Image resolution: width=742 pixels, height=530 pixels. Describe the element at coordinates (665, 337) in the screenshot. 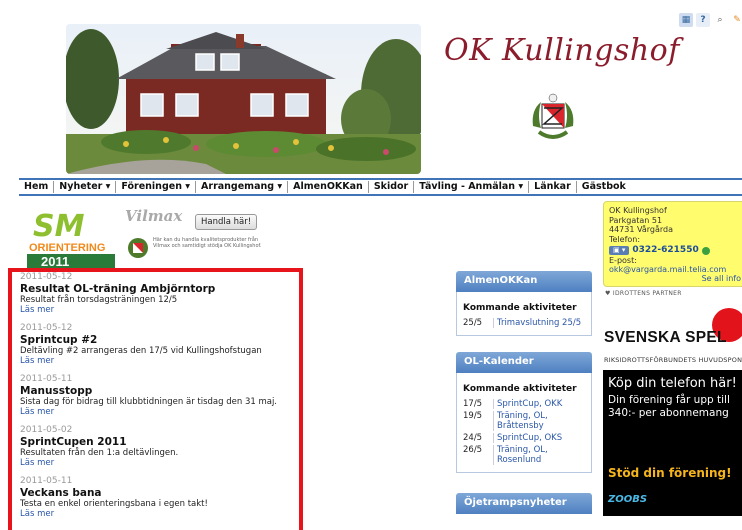

I see `svenska-spel-text: SVENSKA SPEL` at that location.